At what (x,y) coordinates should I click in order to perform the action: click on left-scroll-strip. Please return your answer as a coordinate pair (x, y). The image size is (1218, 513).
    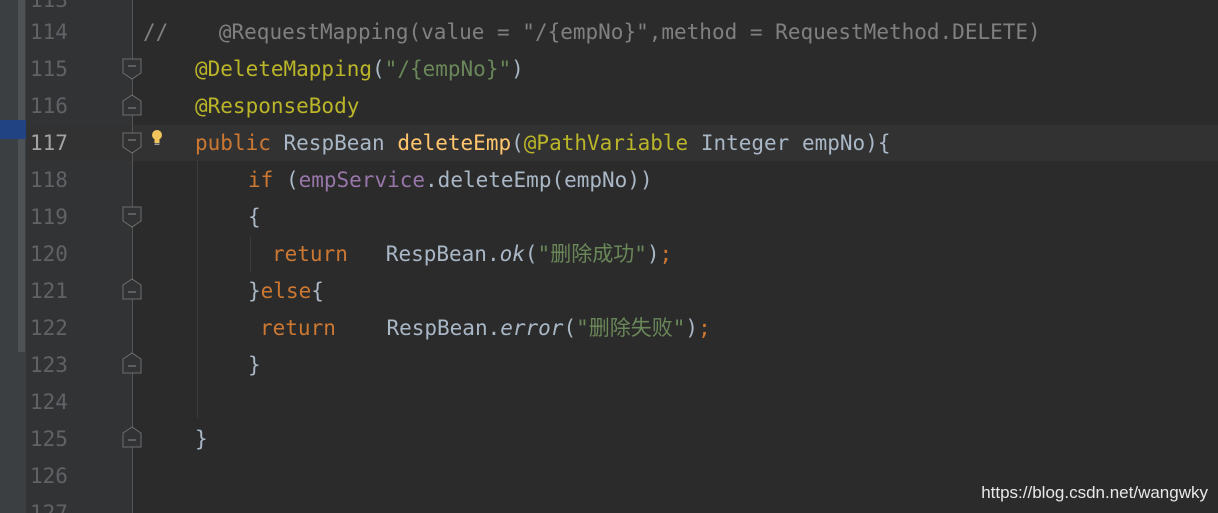
    Looking at the image, I should click on (13, 256).